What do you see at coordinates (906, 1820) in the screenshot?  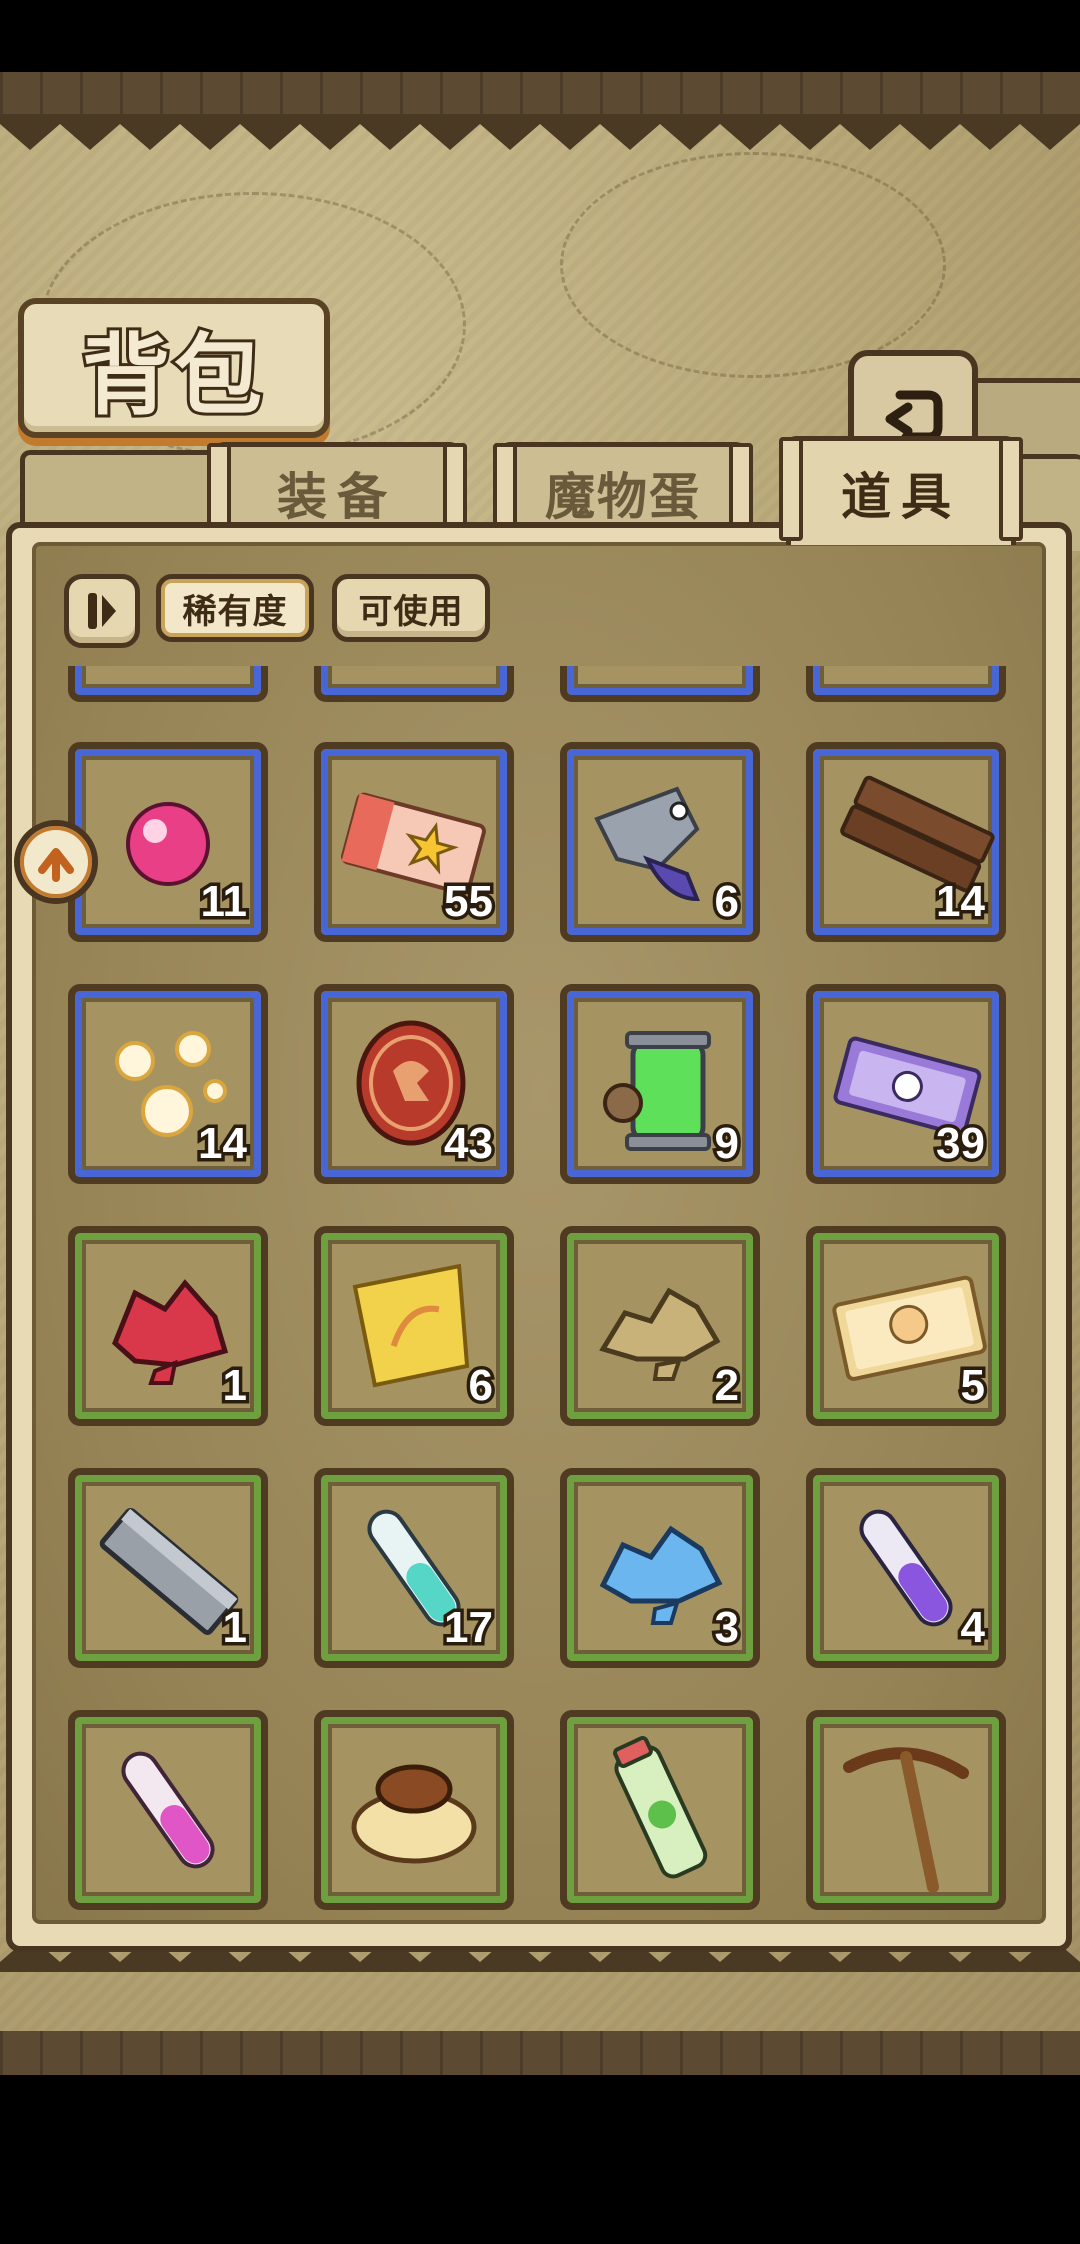 I see `pickaxe-icon` at bounding box center [906, 1820].